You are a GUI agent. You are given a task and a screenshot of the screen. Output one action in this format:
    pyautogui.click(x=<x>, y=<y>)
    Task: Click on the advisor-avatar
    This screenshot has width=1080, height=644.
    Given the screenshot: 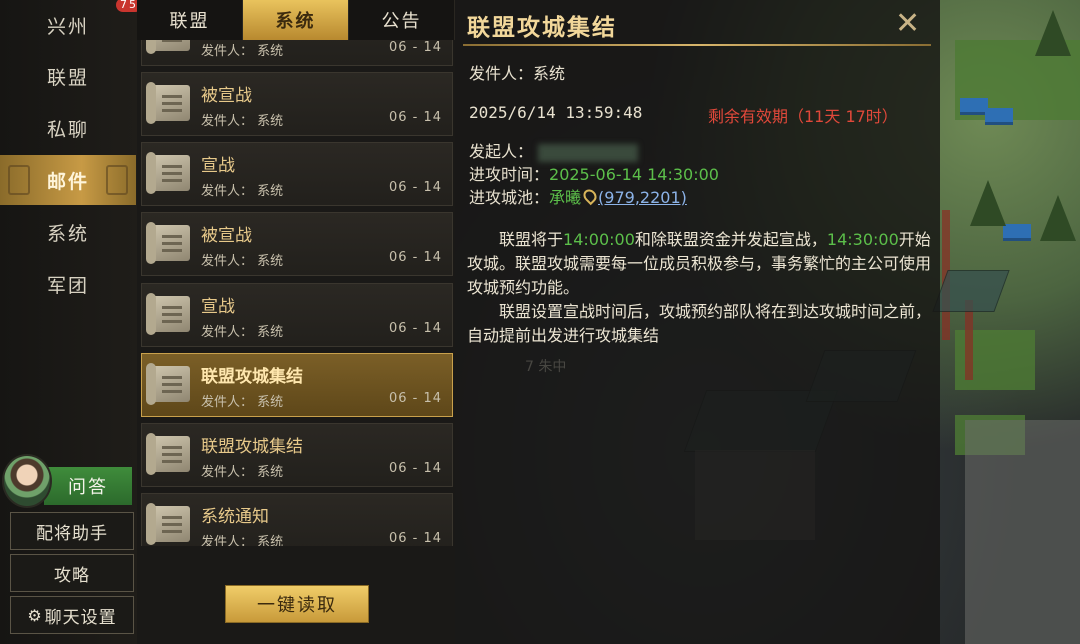 What is the action you would take?
    pyautogui.click(x=27, y=481)
    